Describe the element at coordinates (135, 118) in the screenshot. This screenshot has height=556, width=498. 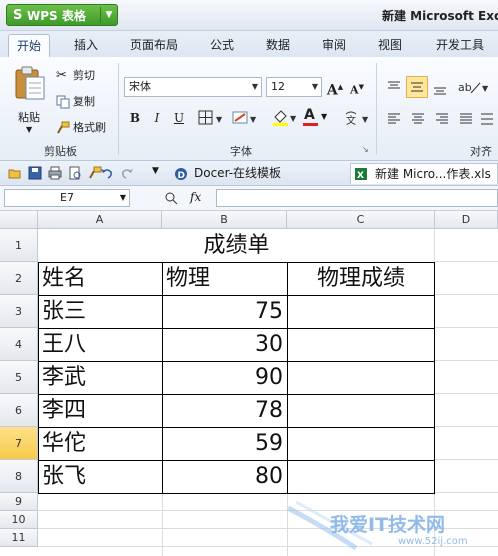
I see `bold-button: B` at that location.